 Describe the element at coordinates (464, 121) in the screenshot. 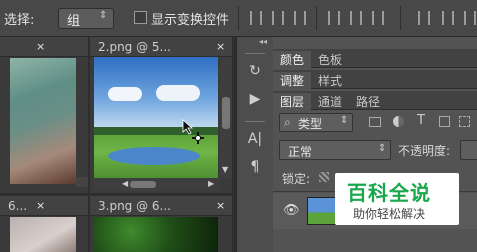

I see `filter-smart-object-icon` at that location.